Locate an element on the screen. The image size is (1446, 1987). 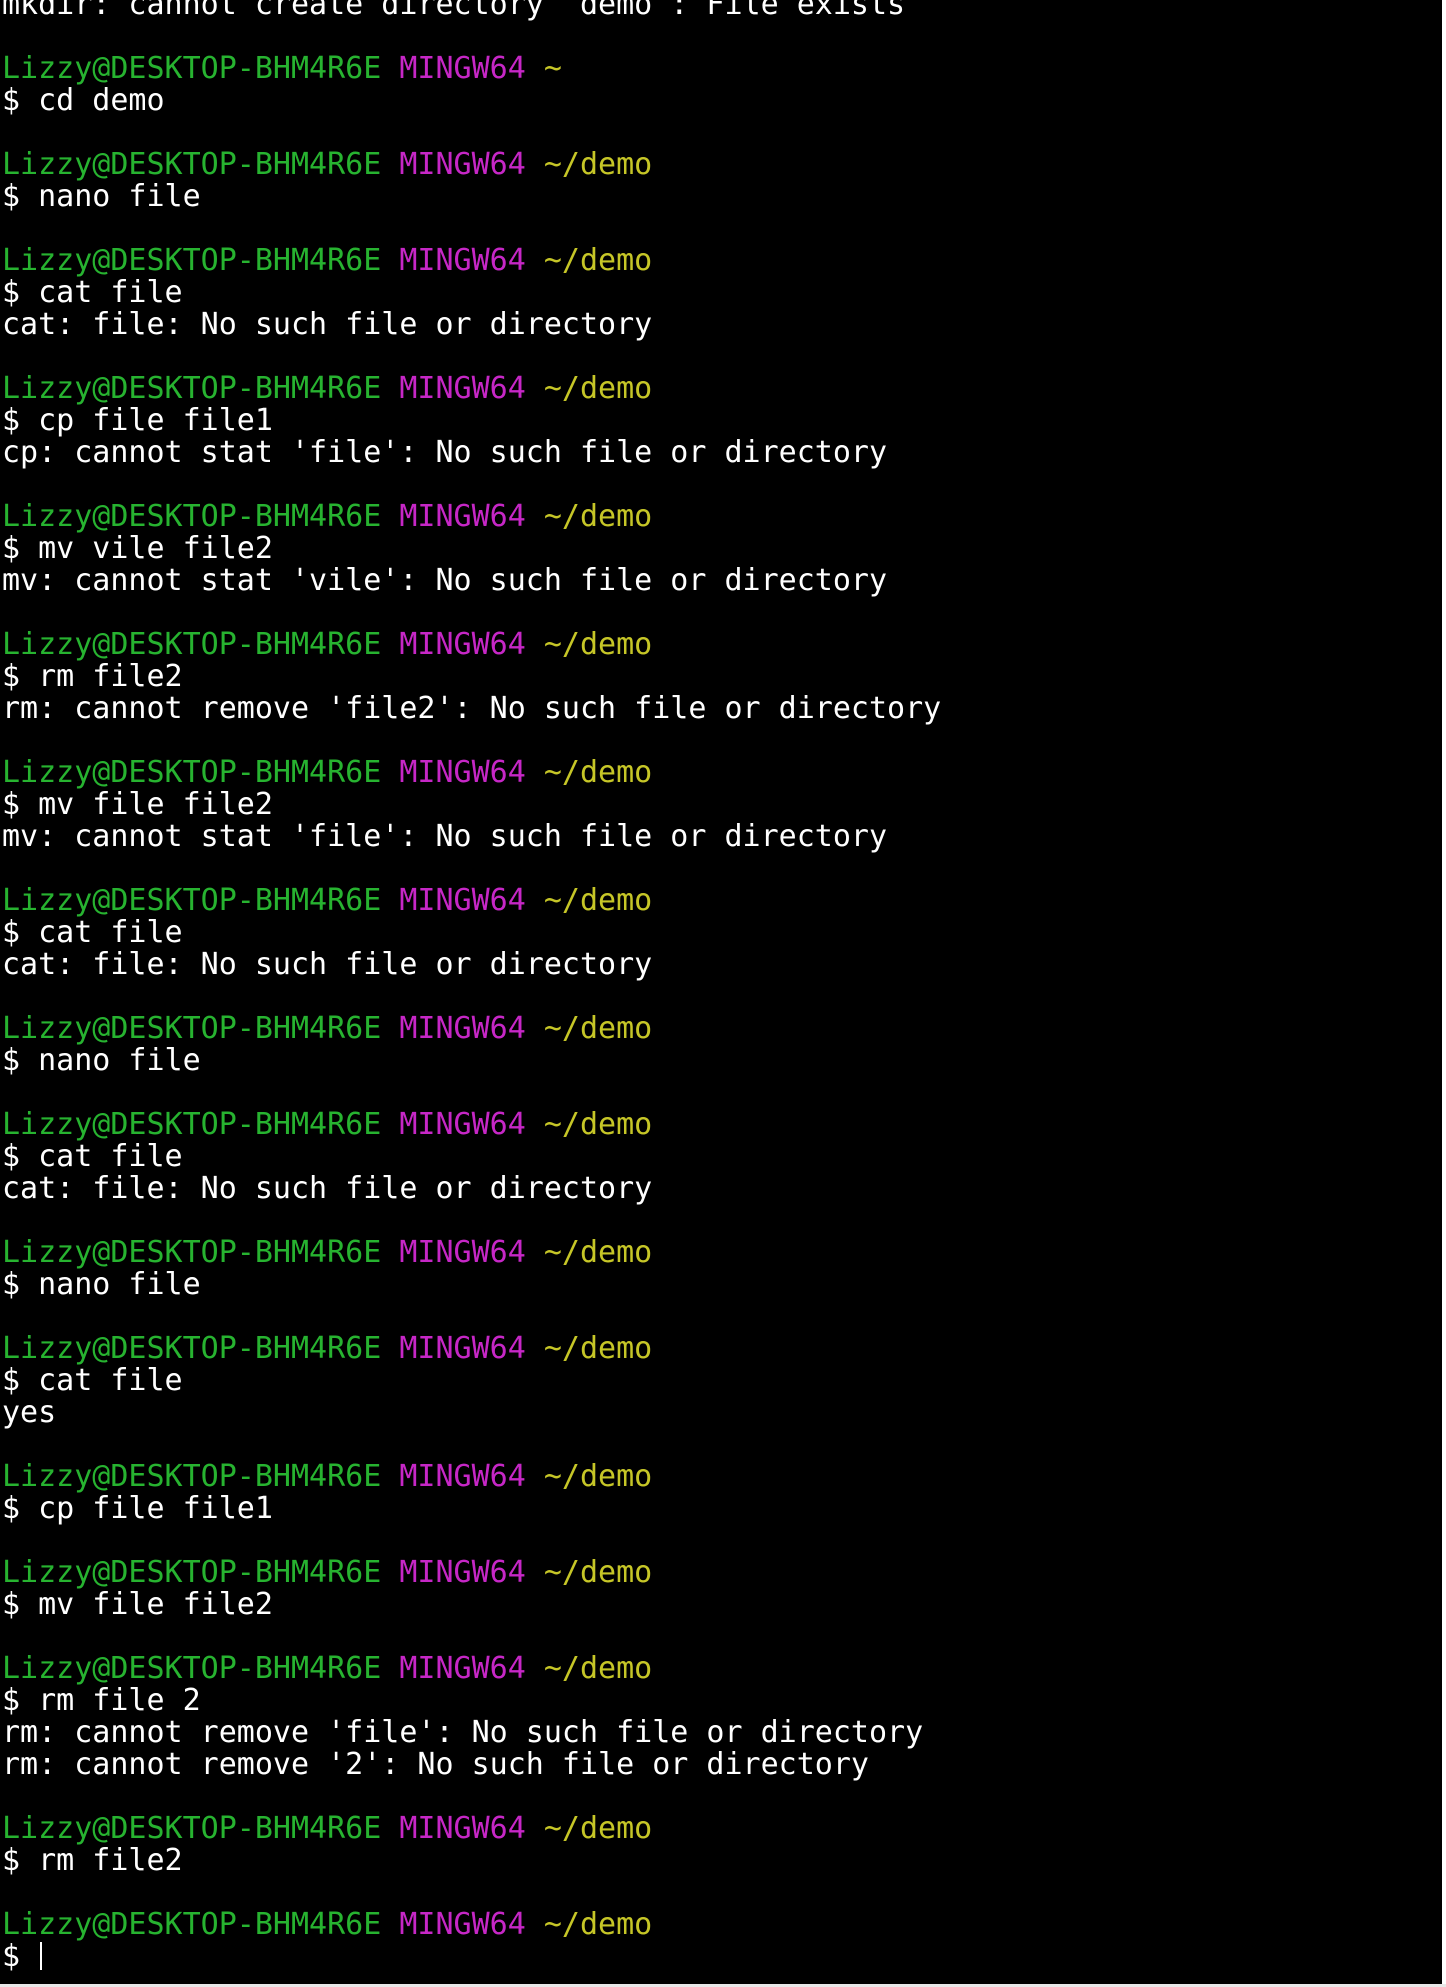
command-text: $ mv file file2 is located at coordinates (137, 1604).